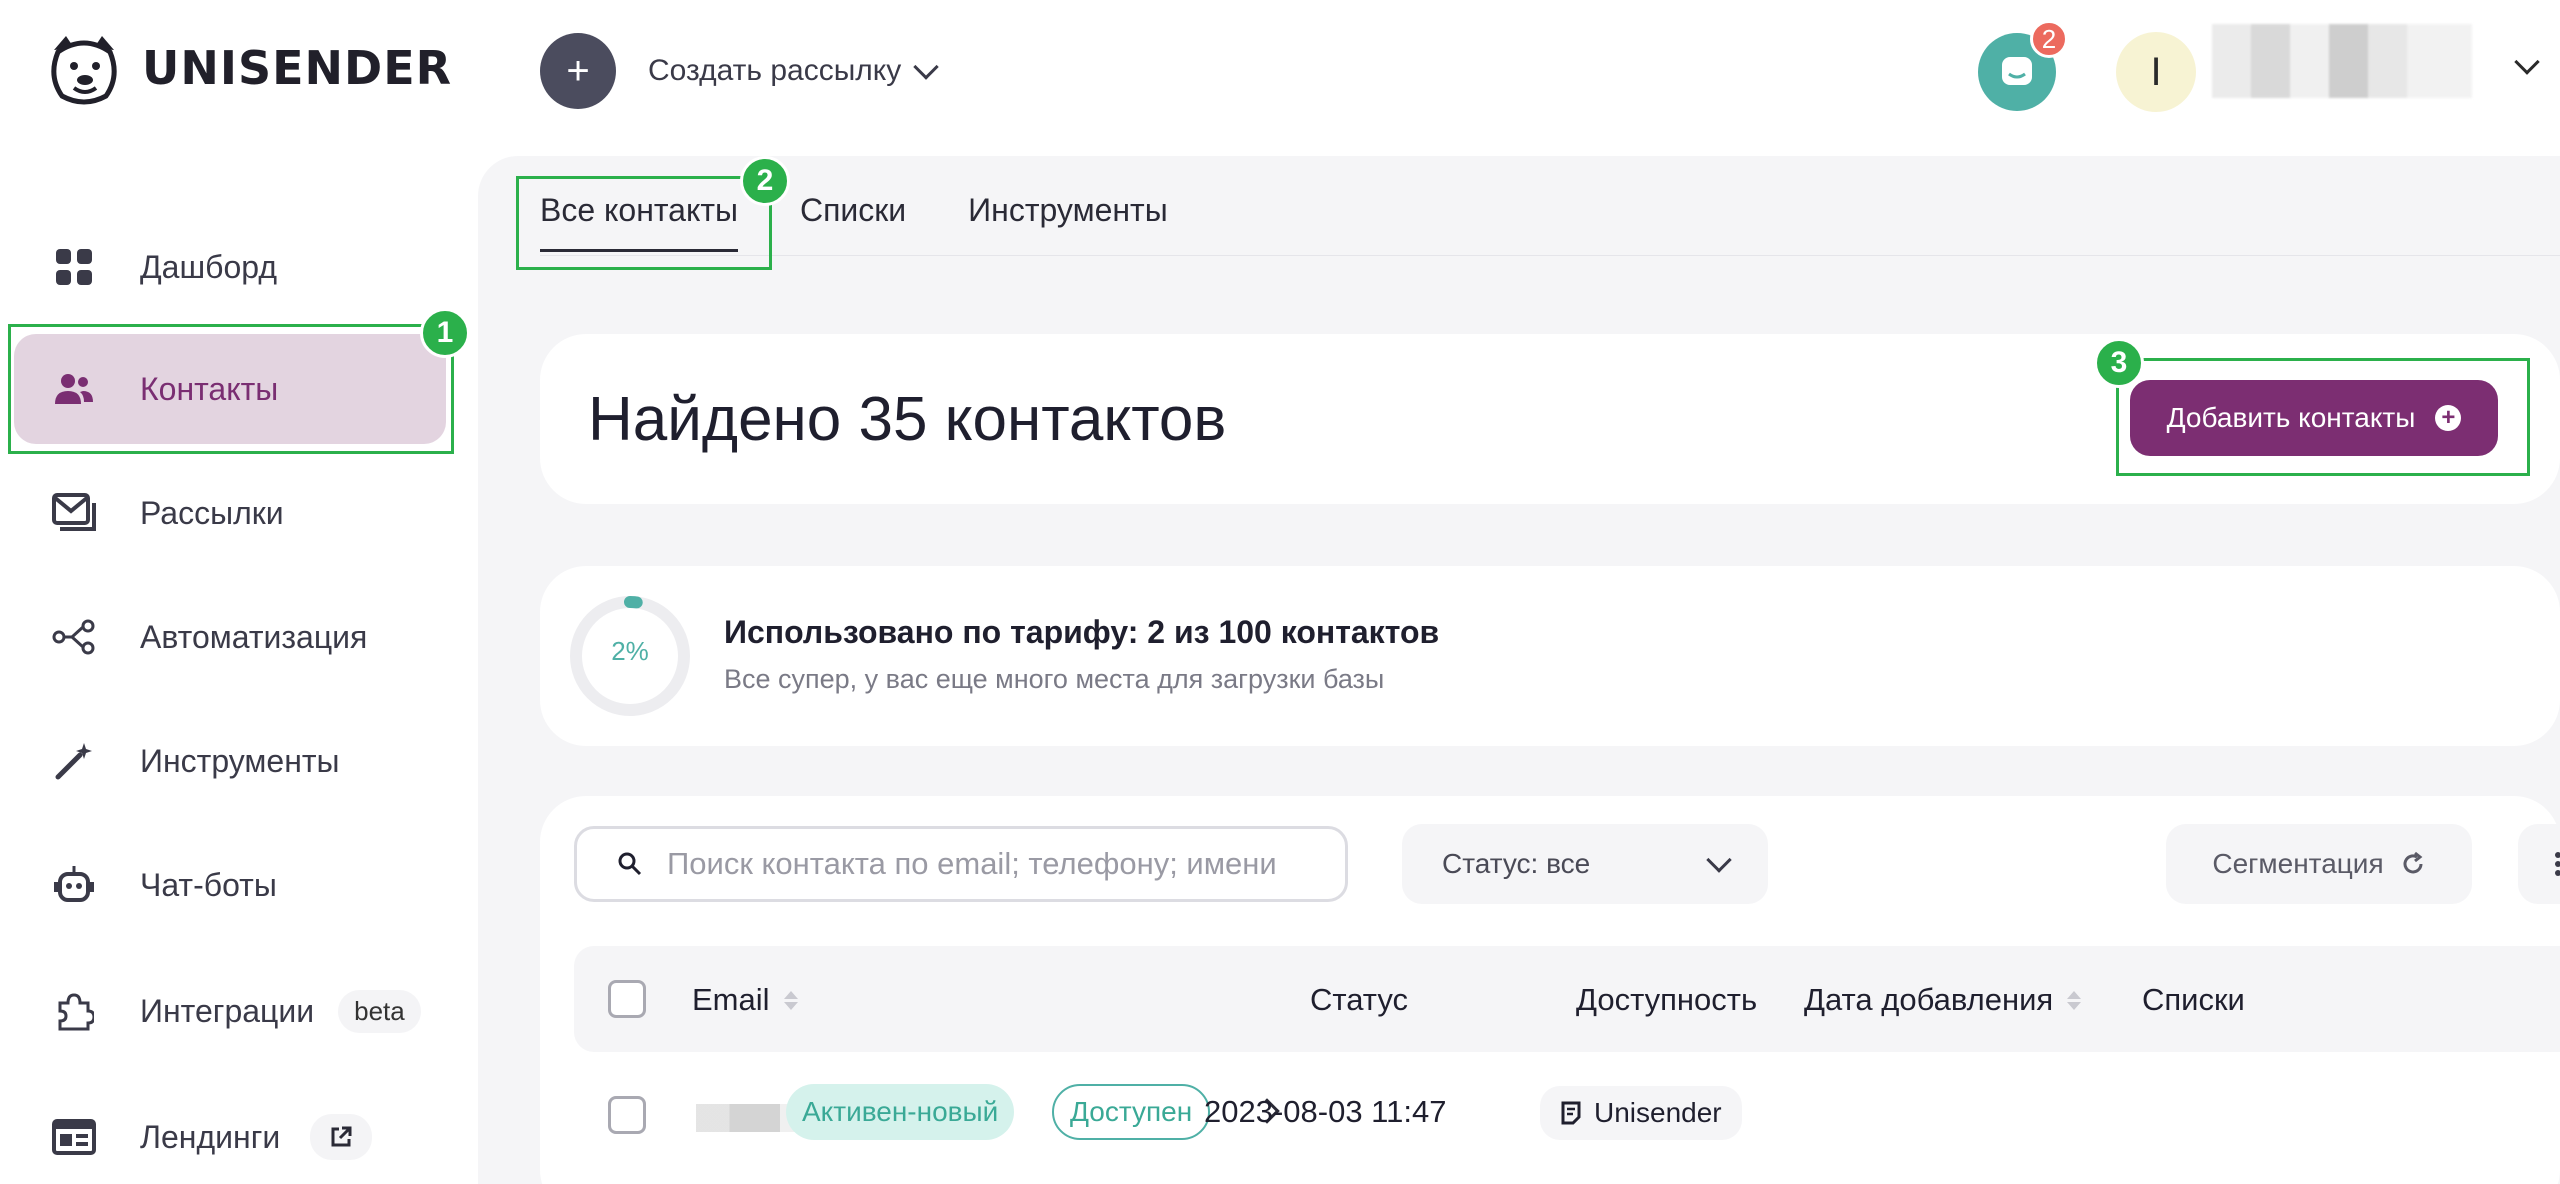 Image resolution: width=2560 pixels, height=1184 pixels. I want to click on logo-text: UNISENDER, so click(297, 68).